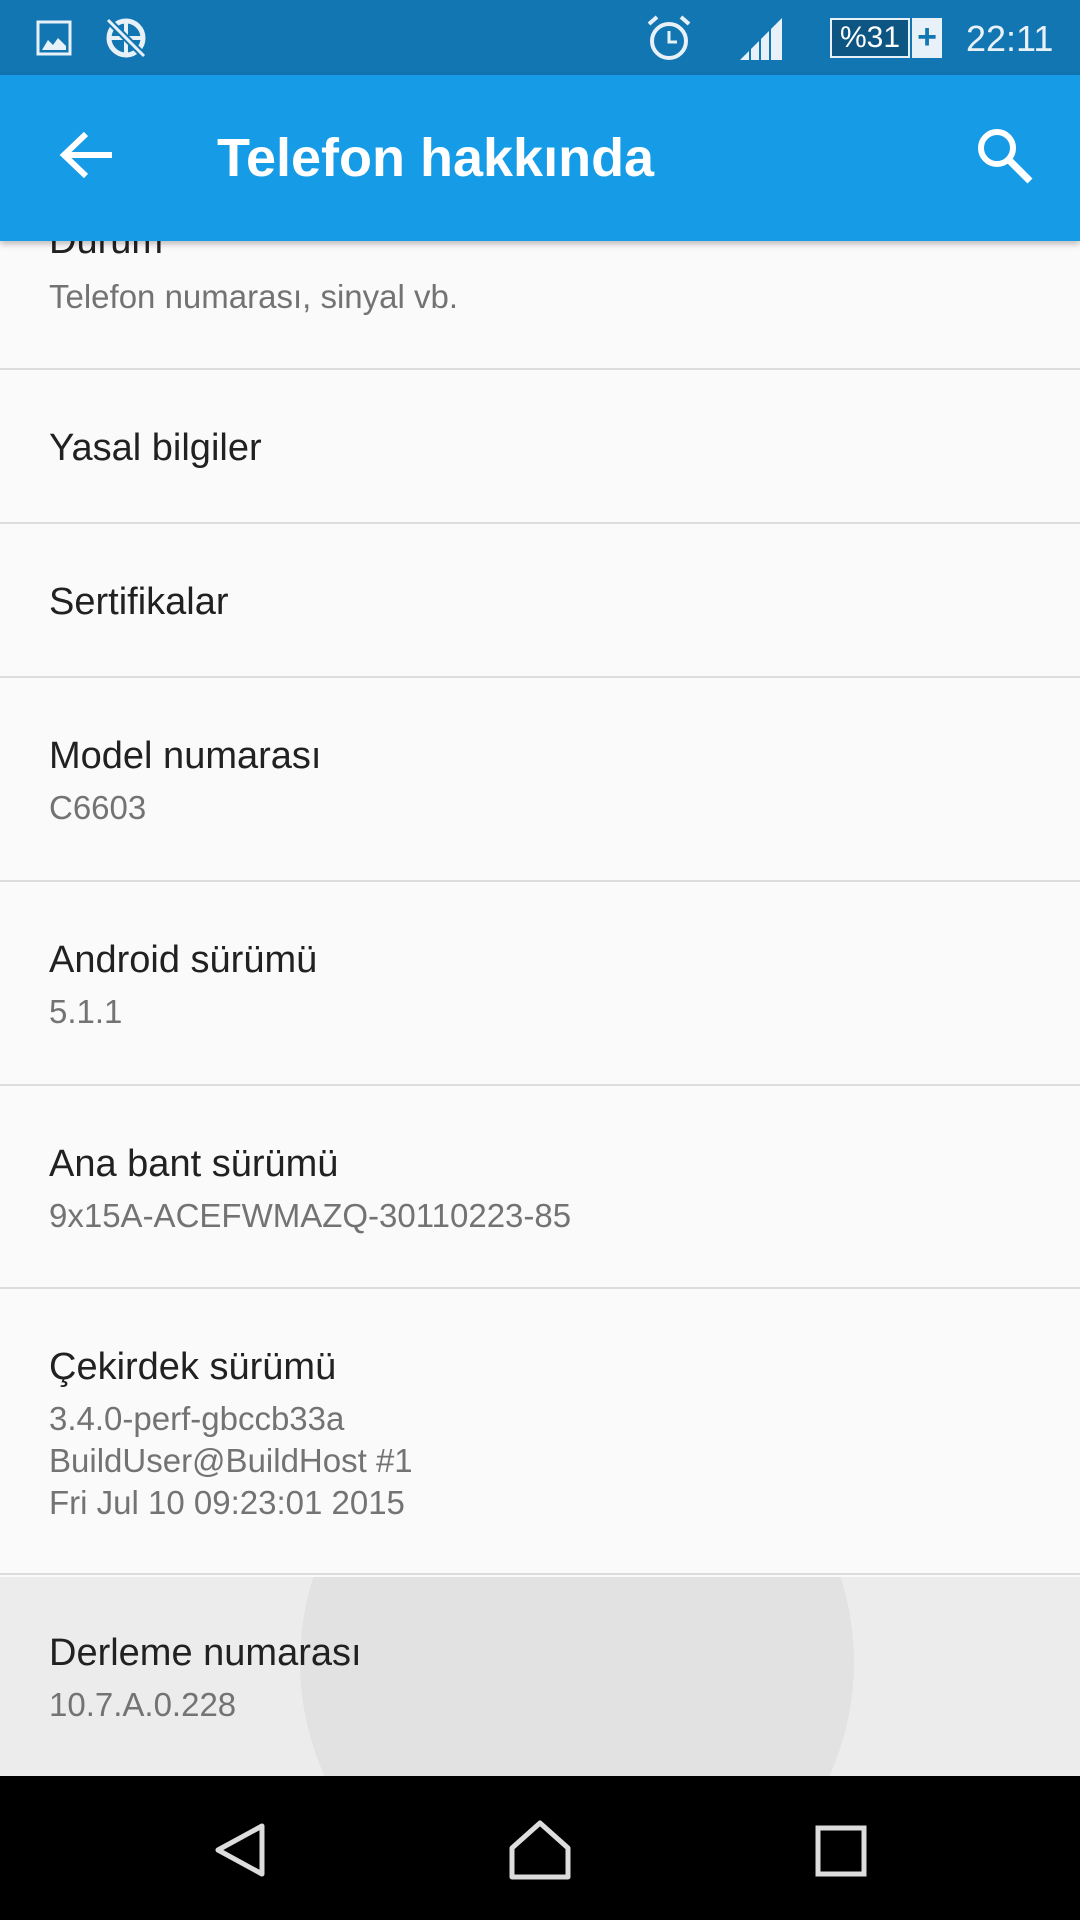 This screenshot has width=1080, height=1920. Describe the element at coordinates (669, 37) in the screenshot. I see `alarm-icon` at that location.